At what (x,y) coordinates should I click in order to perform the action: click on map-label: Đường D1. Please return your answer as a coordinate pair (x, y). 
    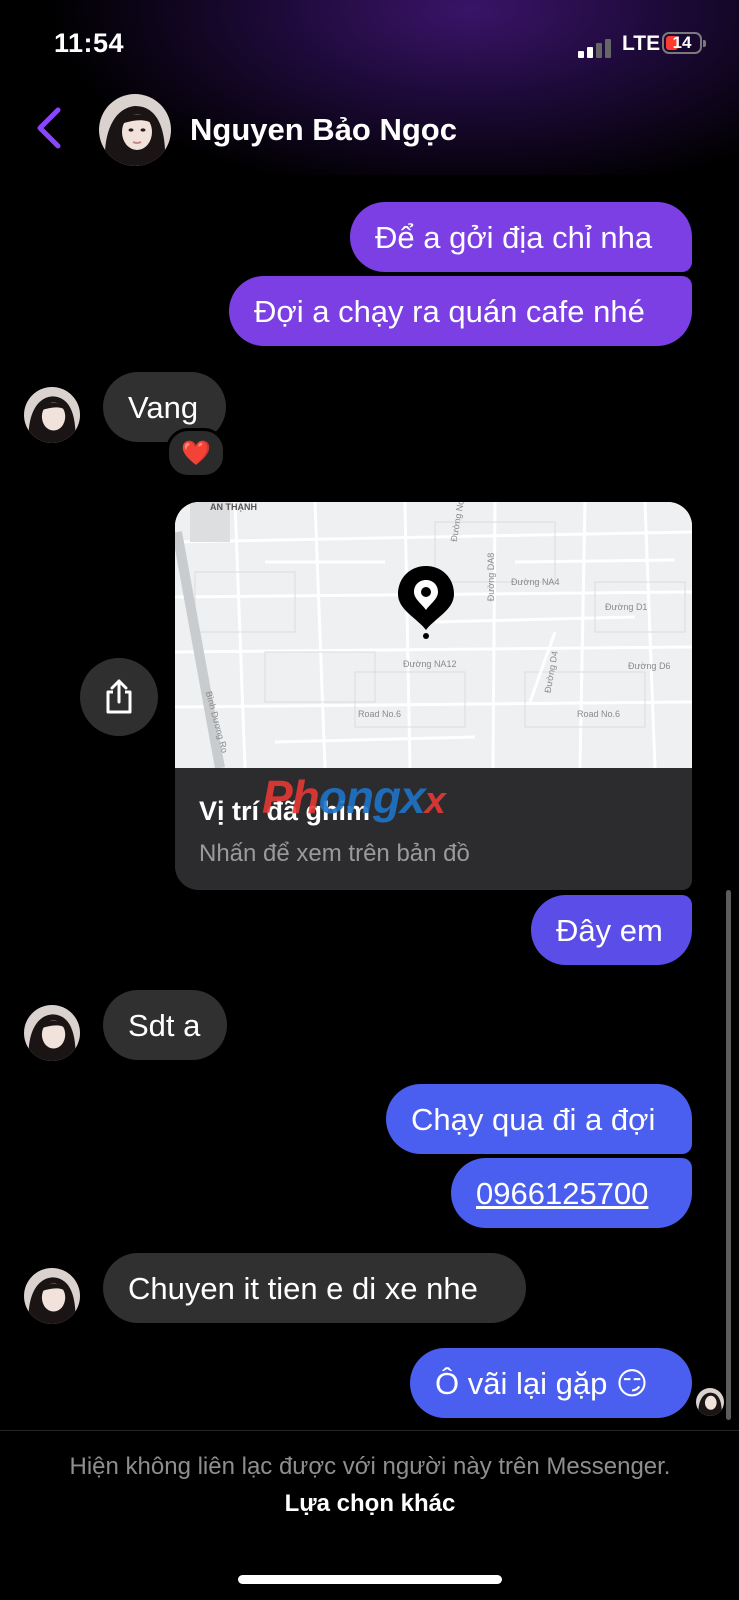
    Looking at the image, I should click on (626, 607).